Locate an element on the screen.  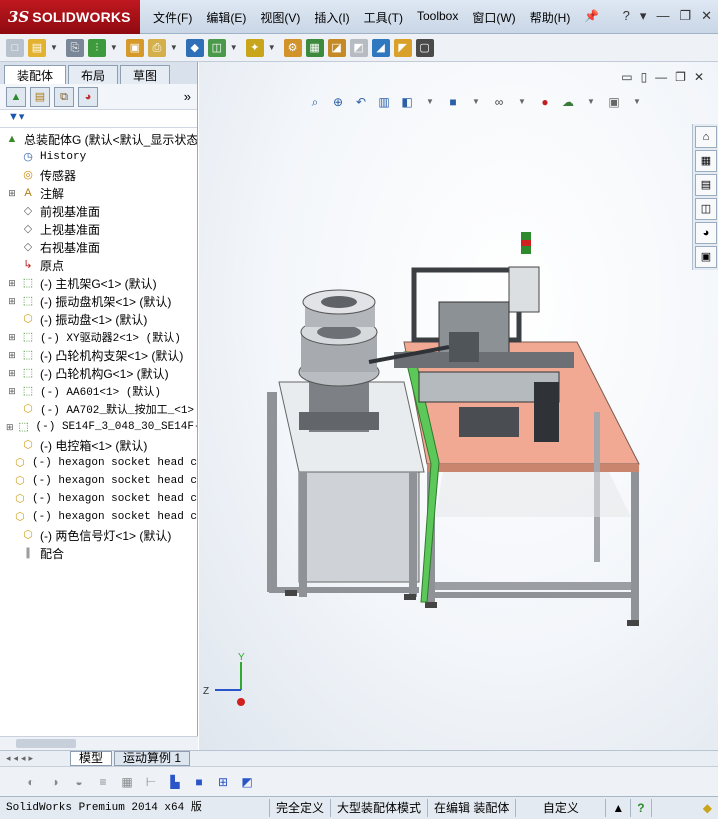
tree-item: ⬡ (-) AA702_默认_按加工_<1> is located at coordinates (98, 409).